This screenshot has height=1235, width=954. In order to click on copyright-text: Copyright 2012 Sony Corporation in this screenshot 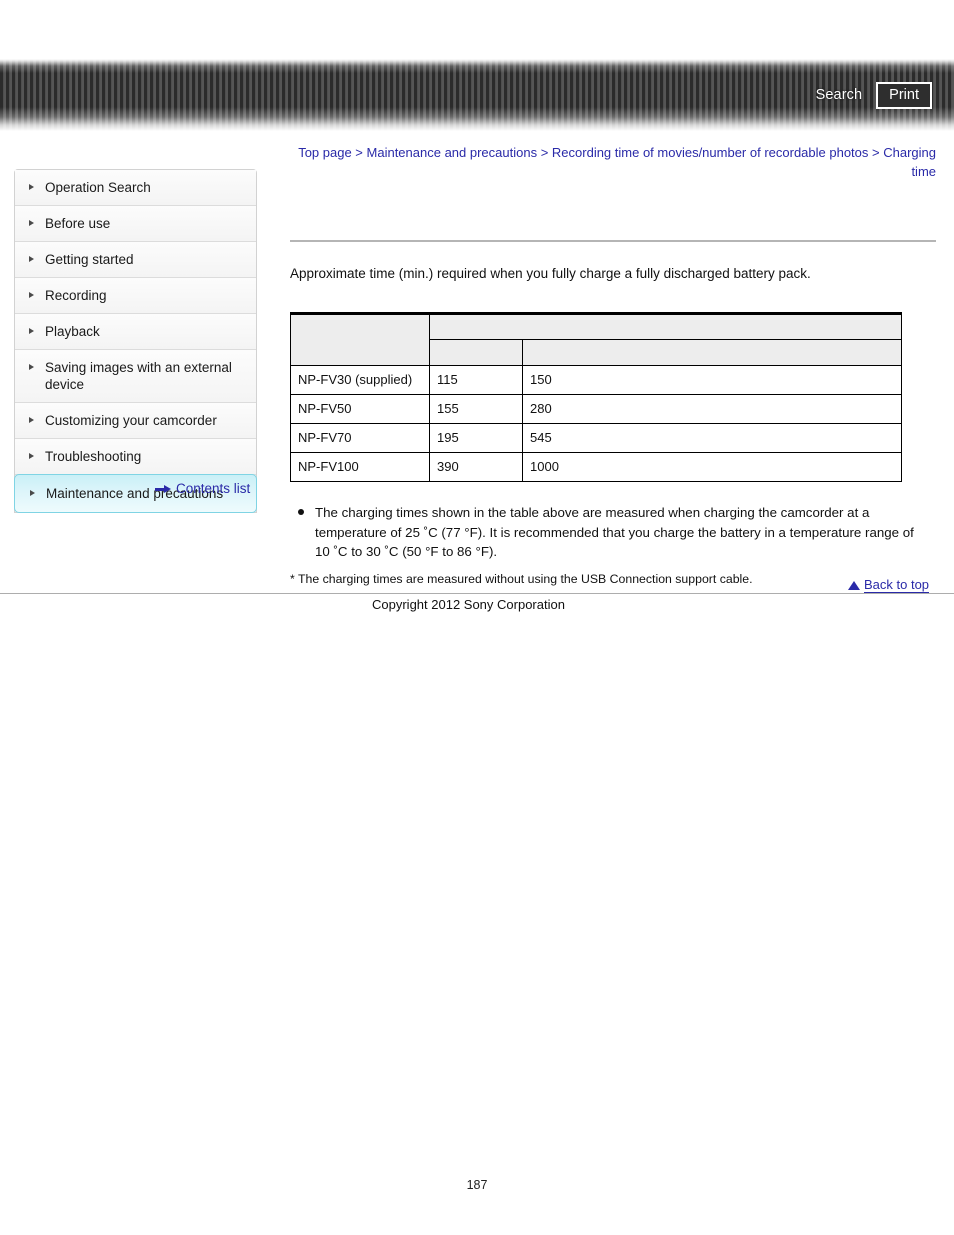, I will do `click(468, 604)`.